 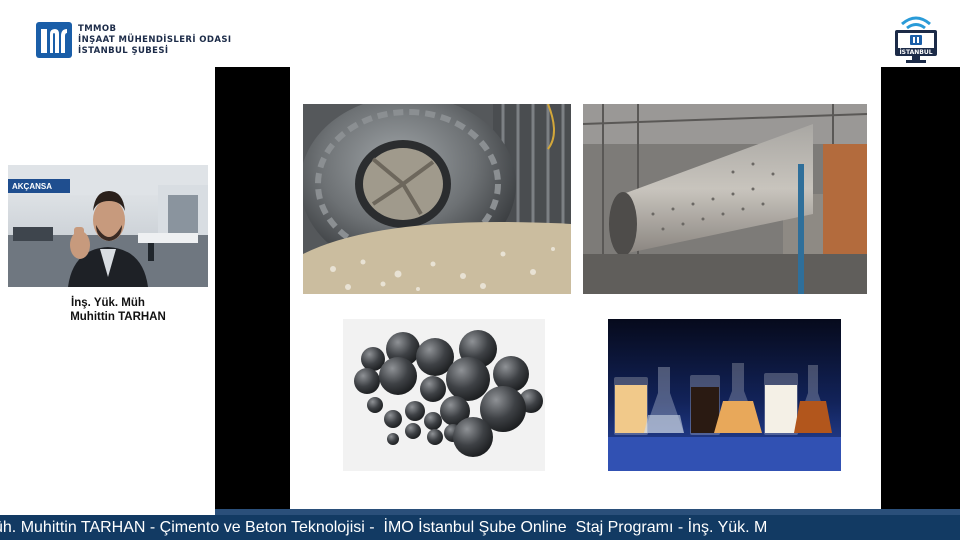 I want to click on grinding-balls-photo, so click(x=444, y=395).